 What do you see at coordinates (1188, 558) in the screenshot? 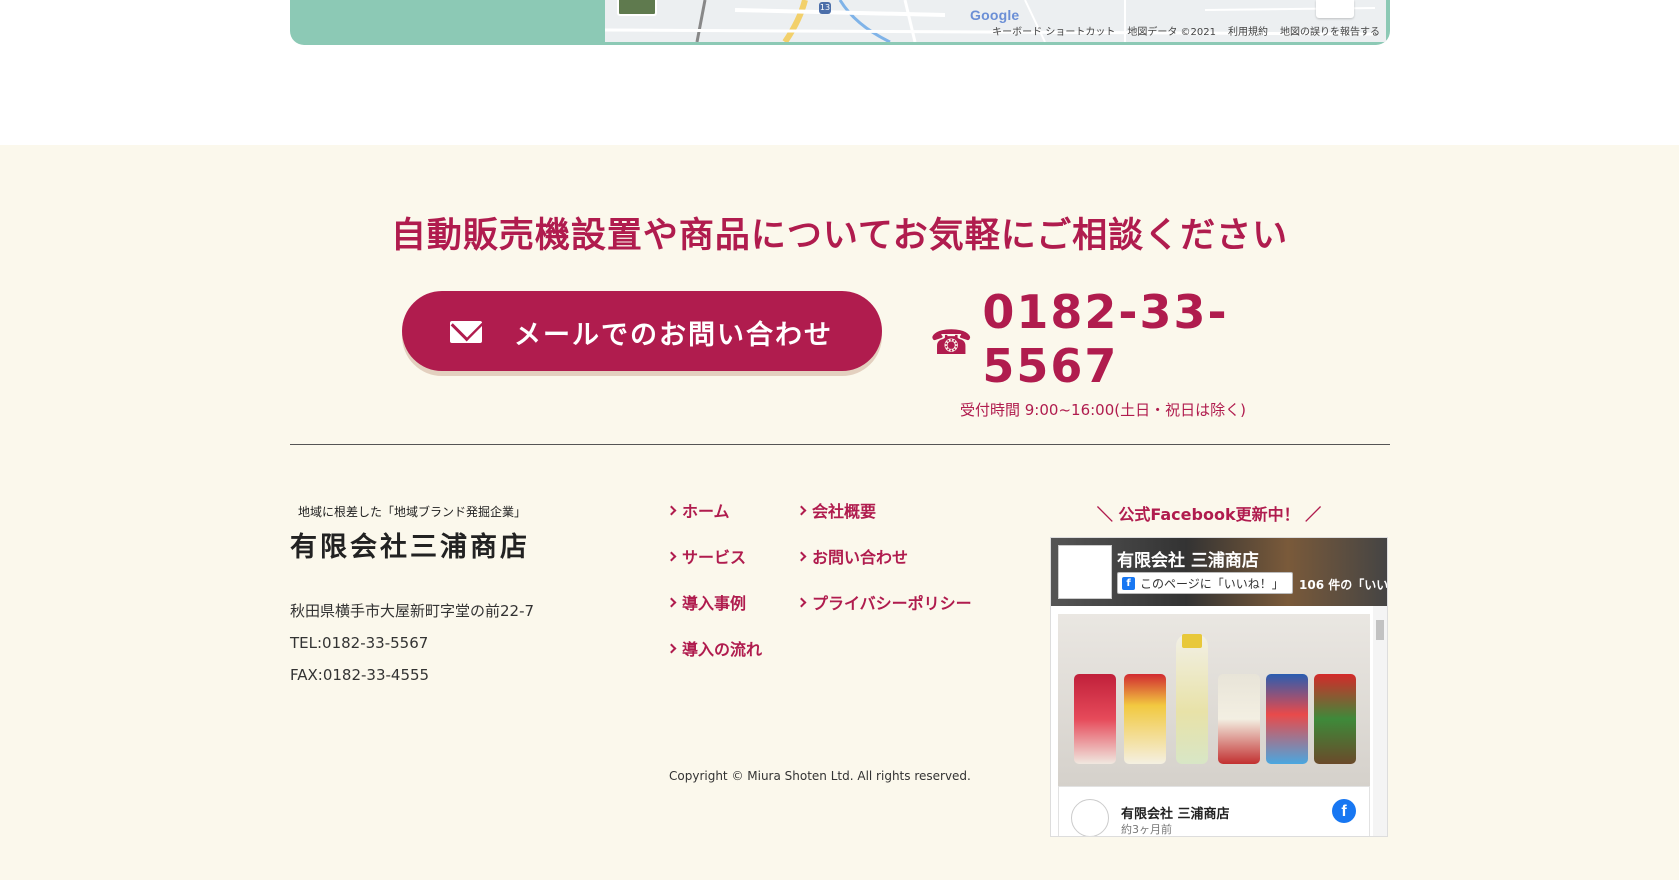
I see `facebook-page-name: 有限会社 三浦商店` at bounding box center [1188, 558].